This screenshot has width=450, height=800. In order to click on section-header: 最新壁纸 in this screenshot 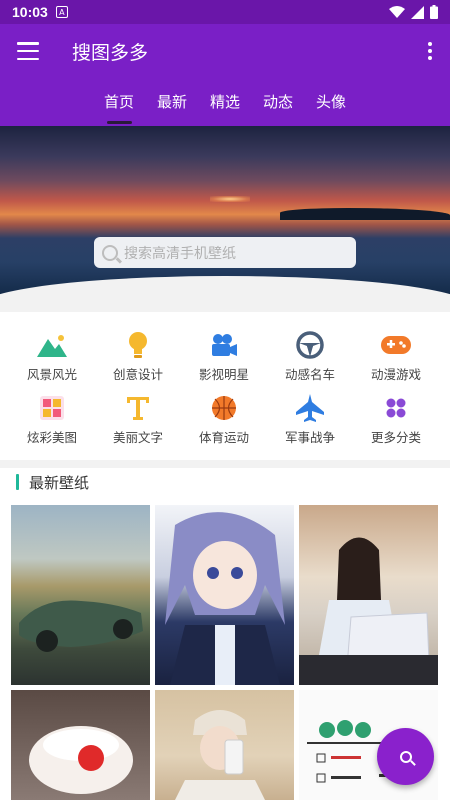, I will do `click(52, 482)`.